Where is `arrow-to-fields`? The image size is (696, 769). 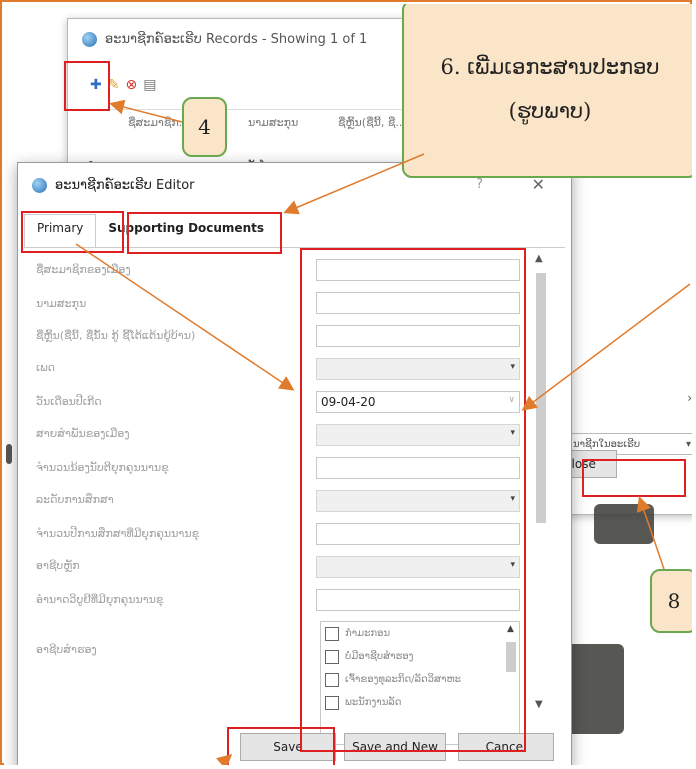
arrow-to-fields is located at coordinates (185, 317).